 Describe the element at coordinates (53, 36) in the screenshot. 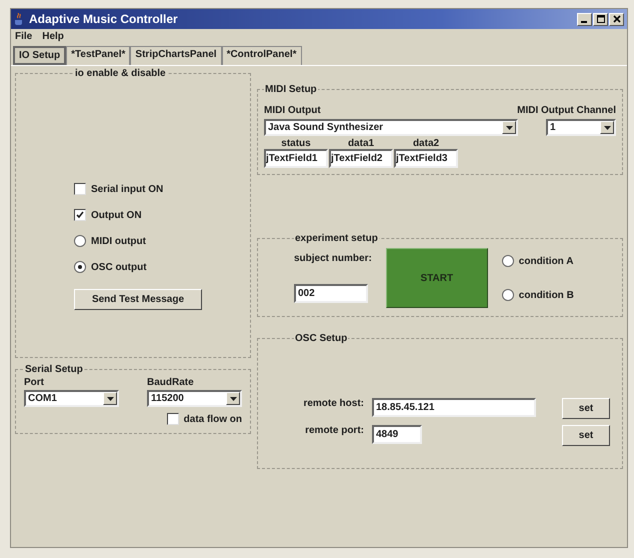

I see `menu-item: Help` at that location.